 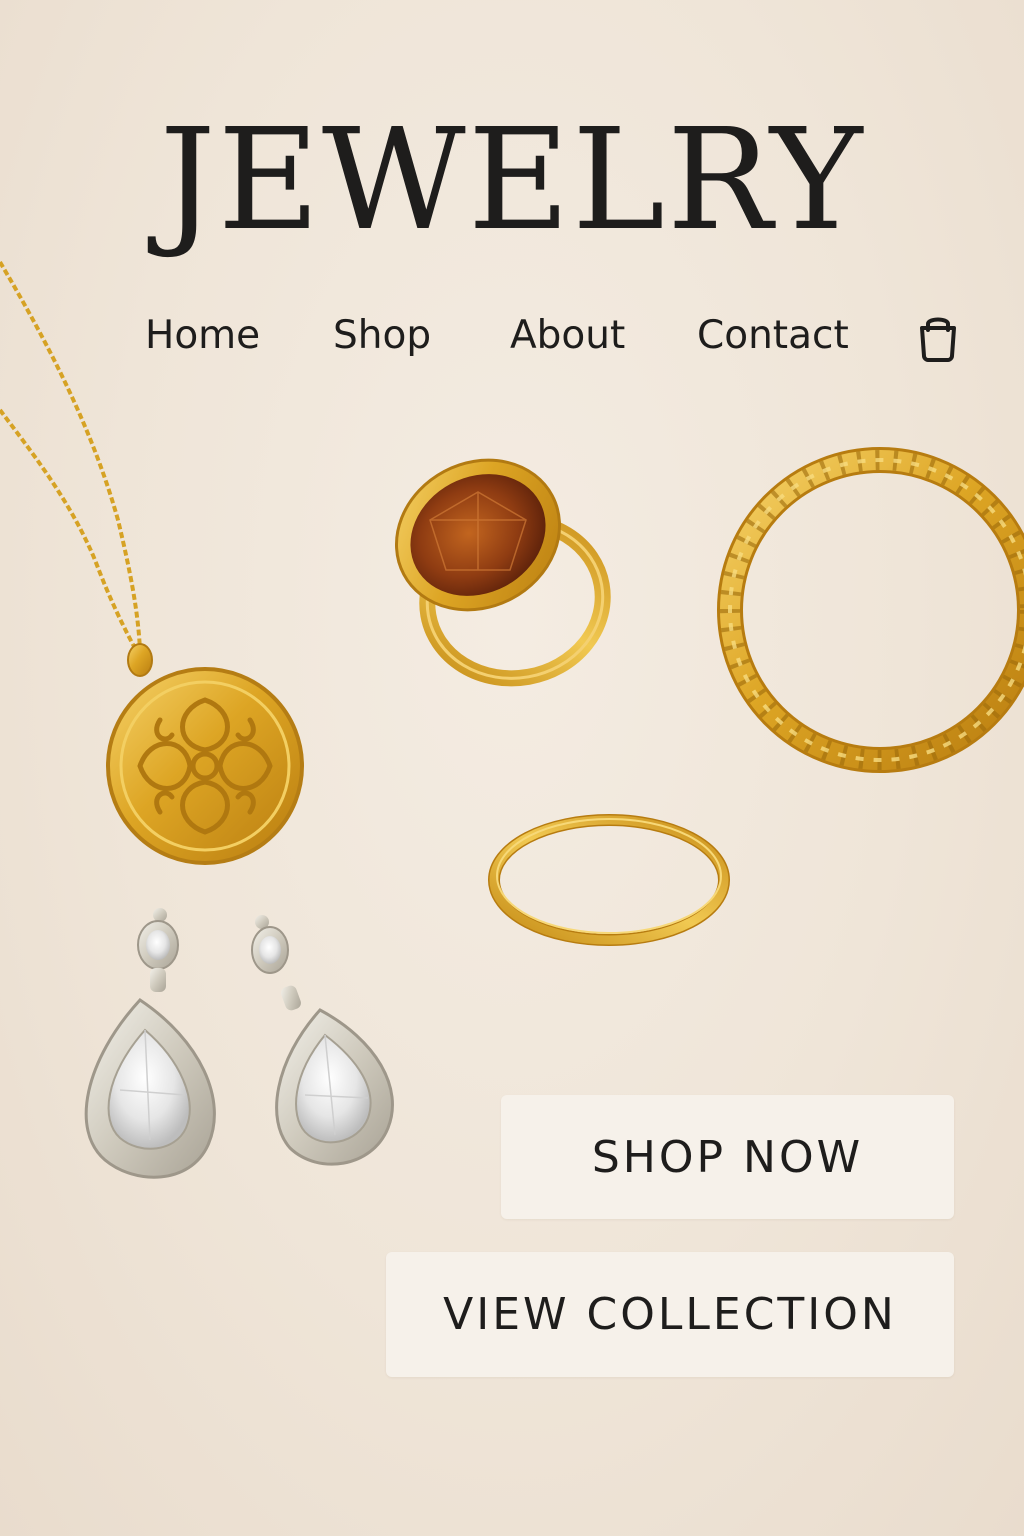 I want to click on view-collection-button: VIEW COLLECTION, so click(x=670, y=1314).